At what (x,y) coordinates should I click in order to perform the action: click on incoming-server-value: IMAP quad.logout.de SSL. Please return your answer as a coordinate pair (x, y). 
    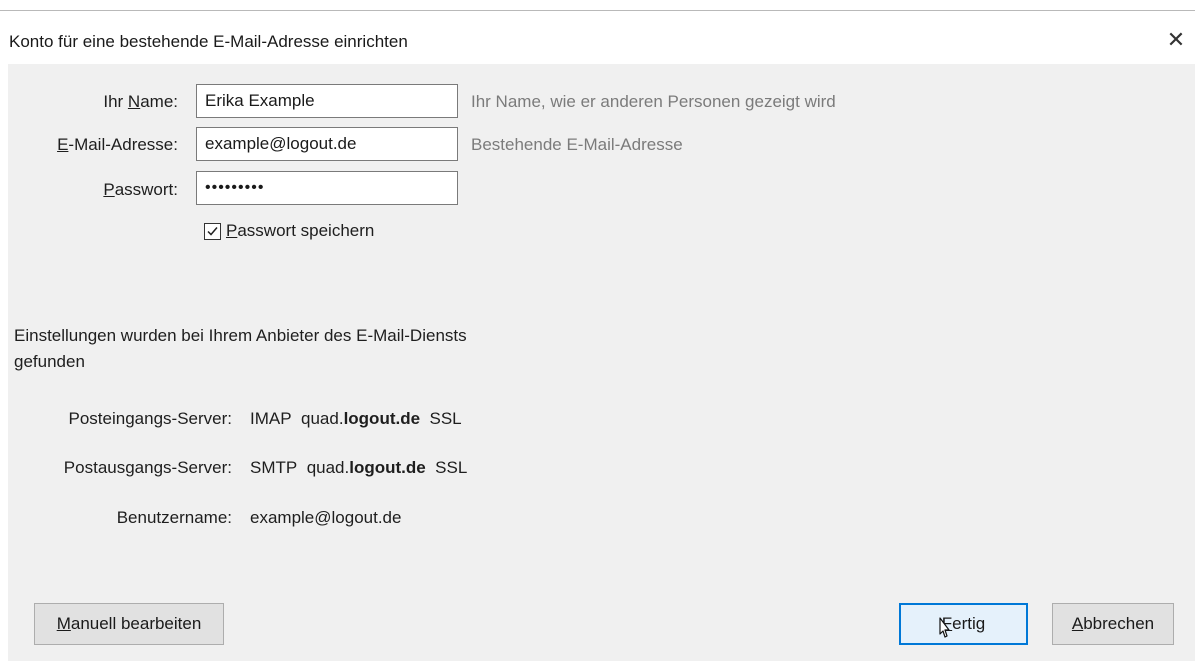
    Looking at the image, I should click on (356, 419).